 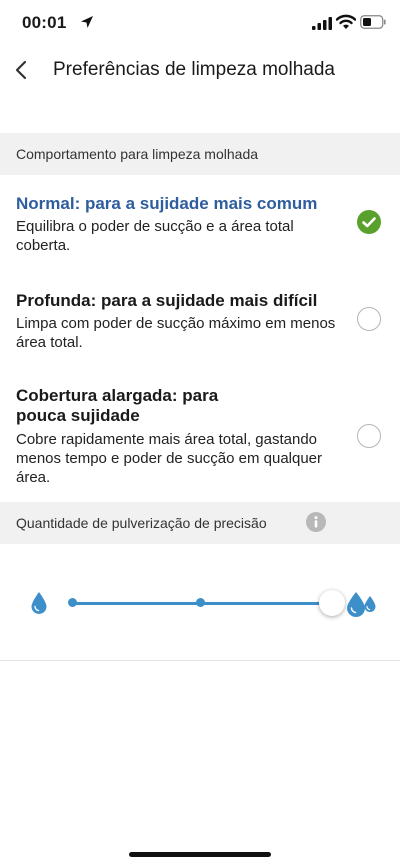 I want to click on status-bar: 00:01, so click(x=200, y=24).